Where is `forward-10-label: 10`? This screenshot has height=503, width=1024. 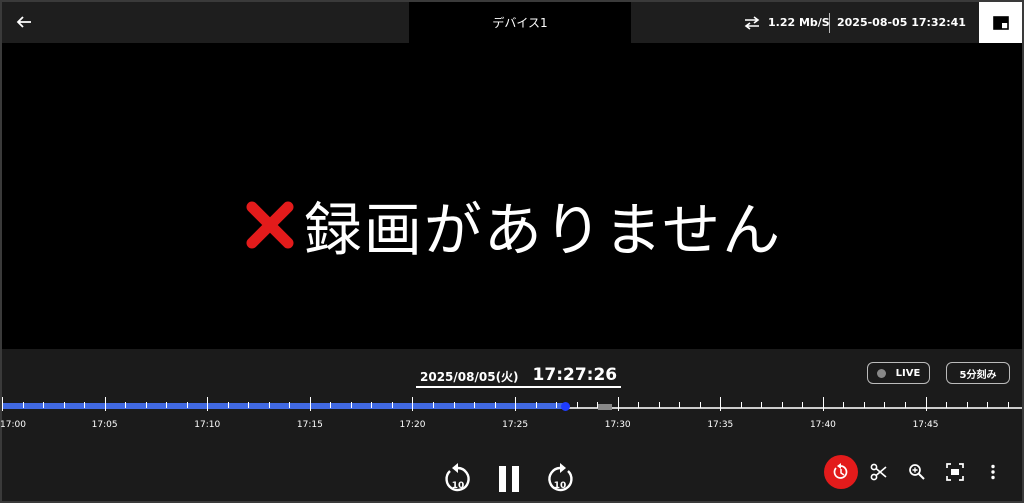
forward-10-label: 10 is located at coordinates (560, 486).